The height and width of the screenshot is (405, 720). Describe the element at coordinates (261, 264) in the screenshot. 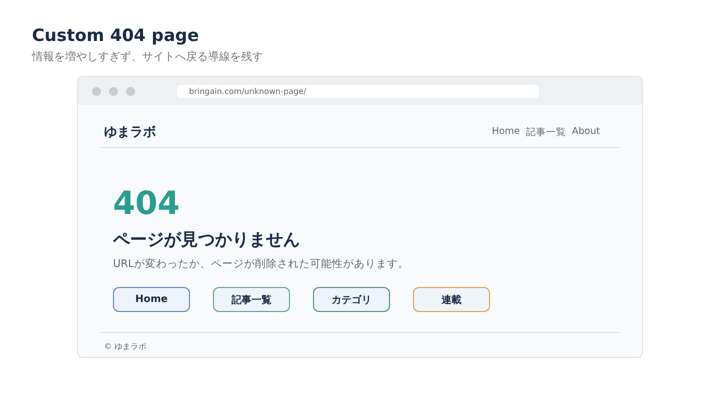

I see `error-message: URLが変わったか、ページが削除された可能性があります。` at that location.